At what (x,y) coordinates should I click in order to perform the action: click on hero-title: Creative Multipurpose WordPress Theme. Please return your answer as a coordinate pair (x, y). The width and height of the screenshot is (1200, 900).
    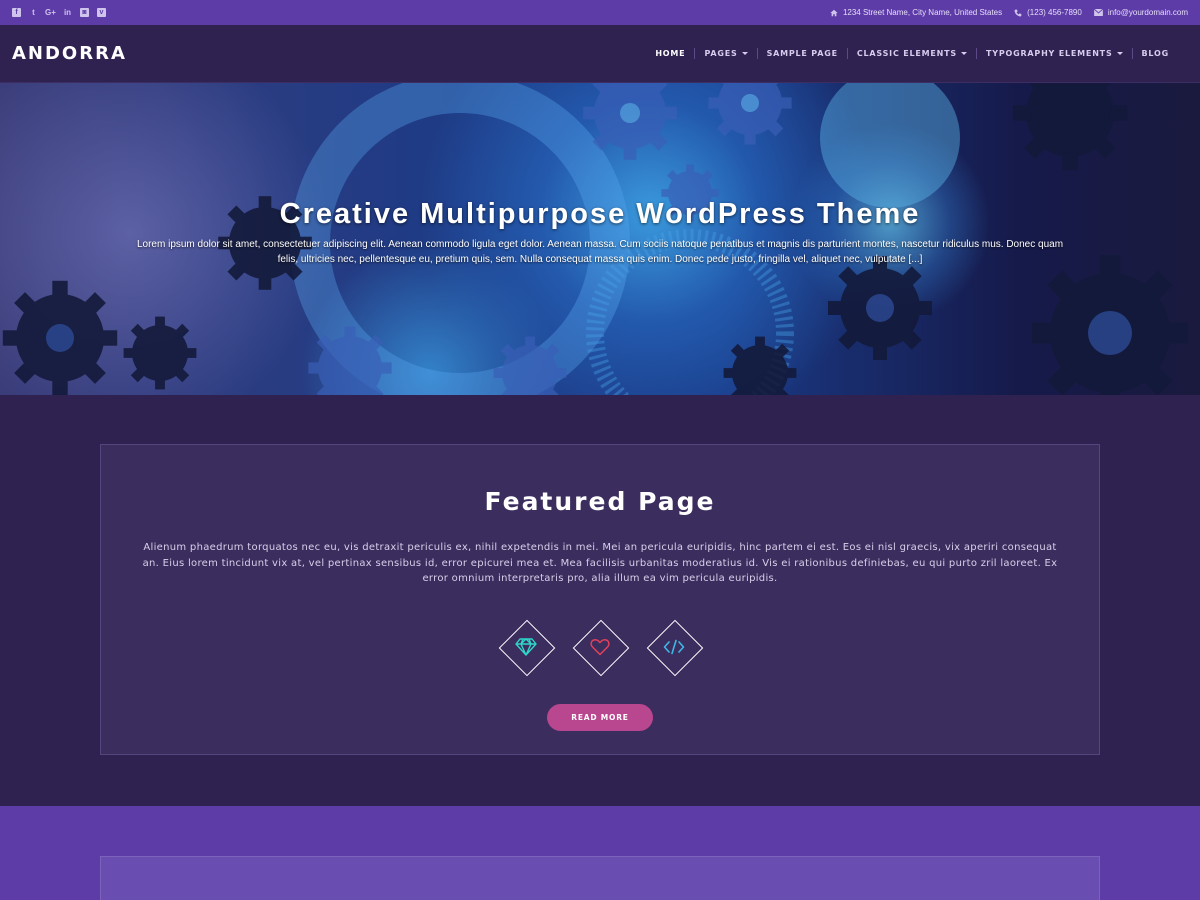
    Looking at the image, I should click on (600, 214).